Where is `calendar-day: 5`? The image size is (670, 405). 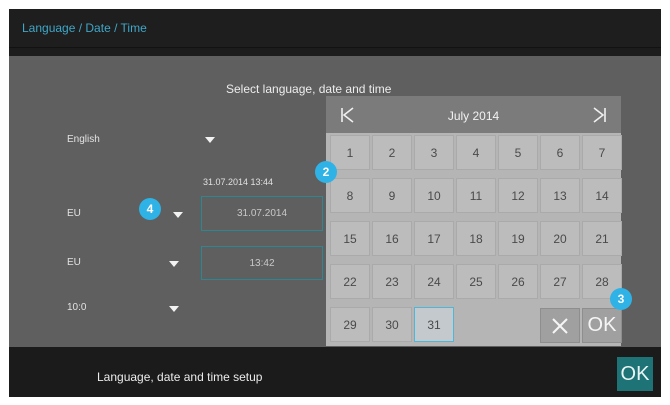
calendar-day: 5 is located at coordinates (518, 152).